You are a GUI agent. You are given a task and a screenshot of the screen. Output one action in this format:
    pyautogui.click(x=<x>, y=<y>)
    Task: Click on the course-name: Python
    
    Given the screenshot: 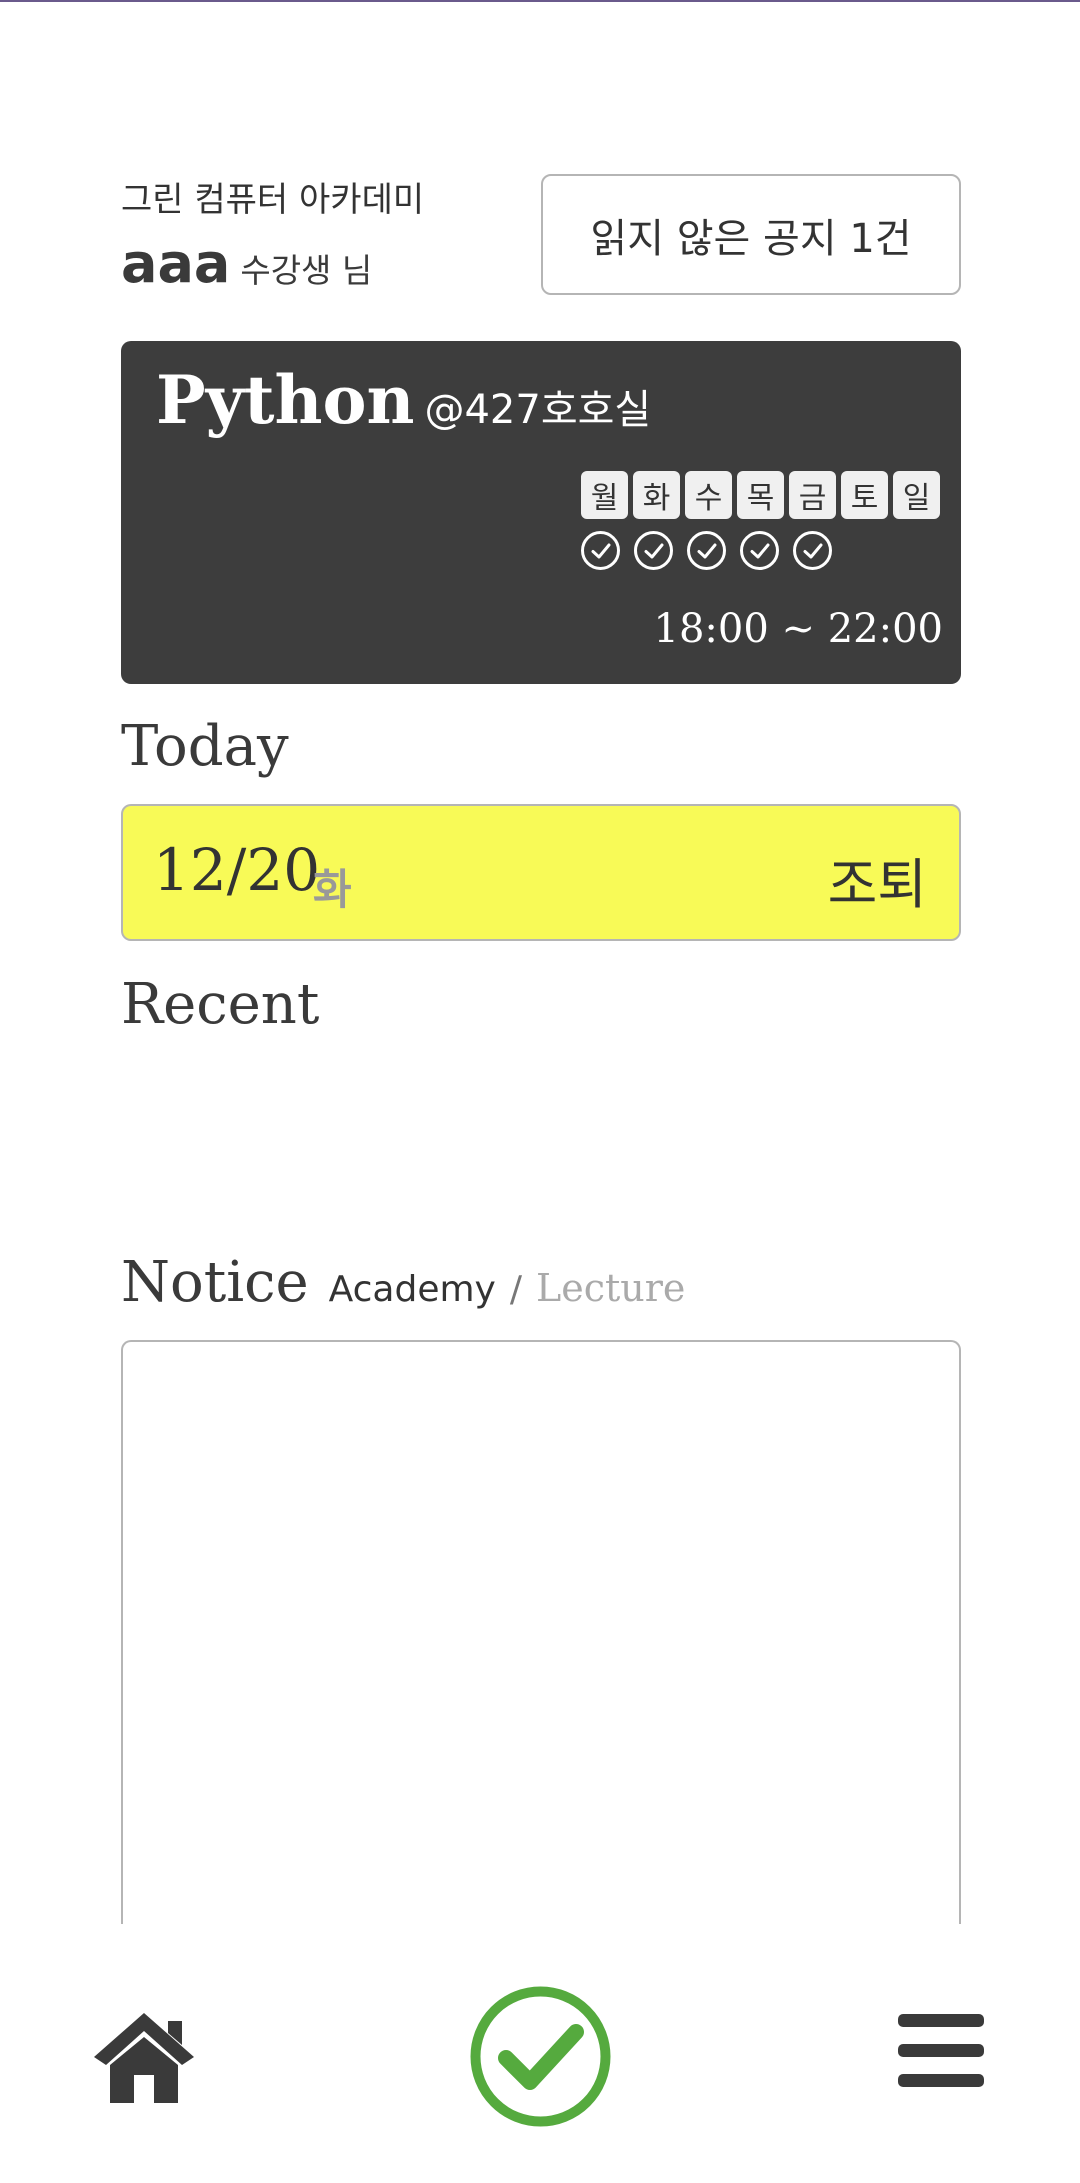 What is the action you would take?
    pyautogui.click(x=285, y=400)
    